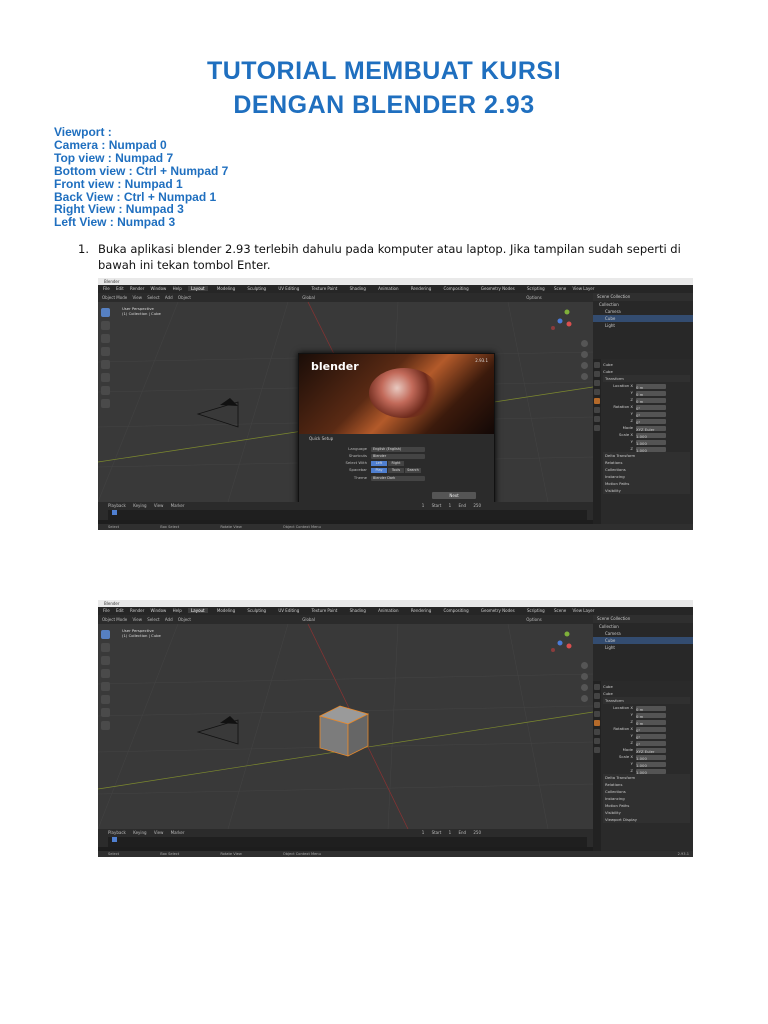  Describe the element at coordinates (584, 365) in the screenshot. I see `camera-view-icon` at that location.